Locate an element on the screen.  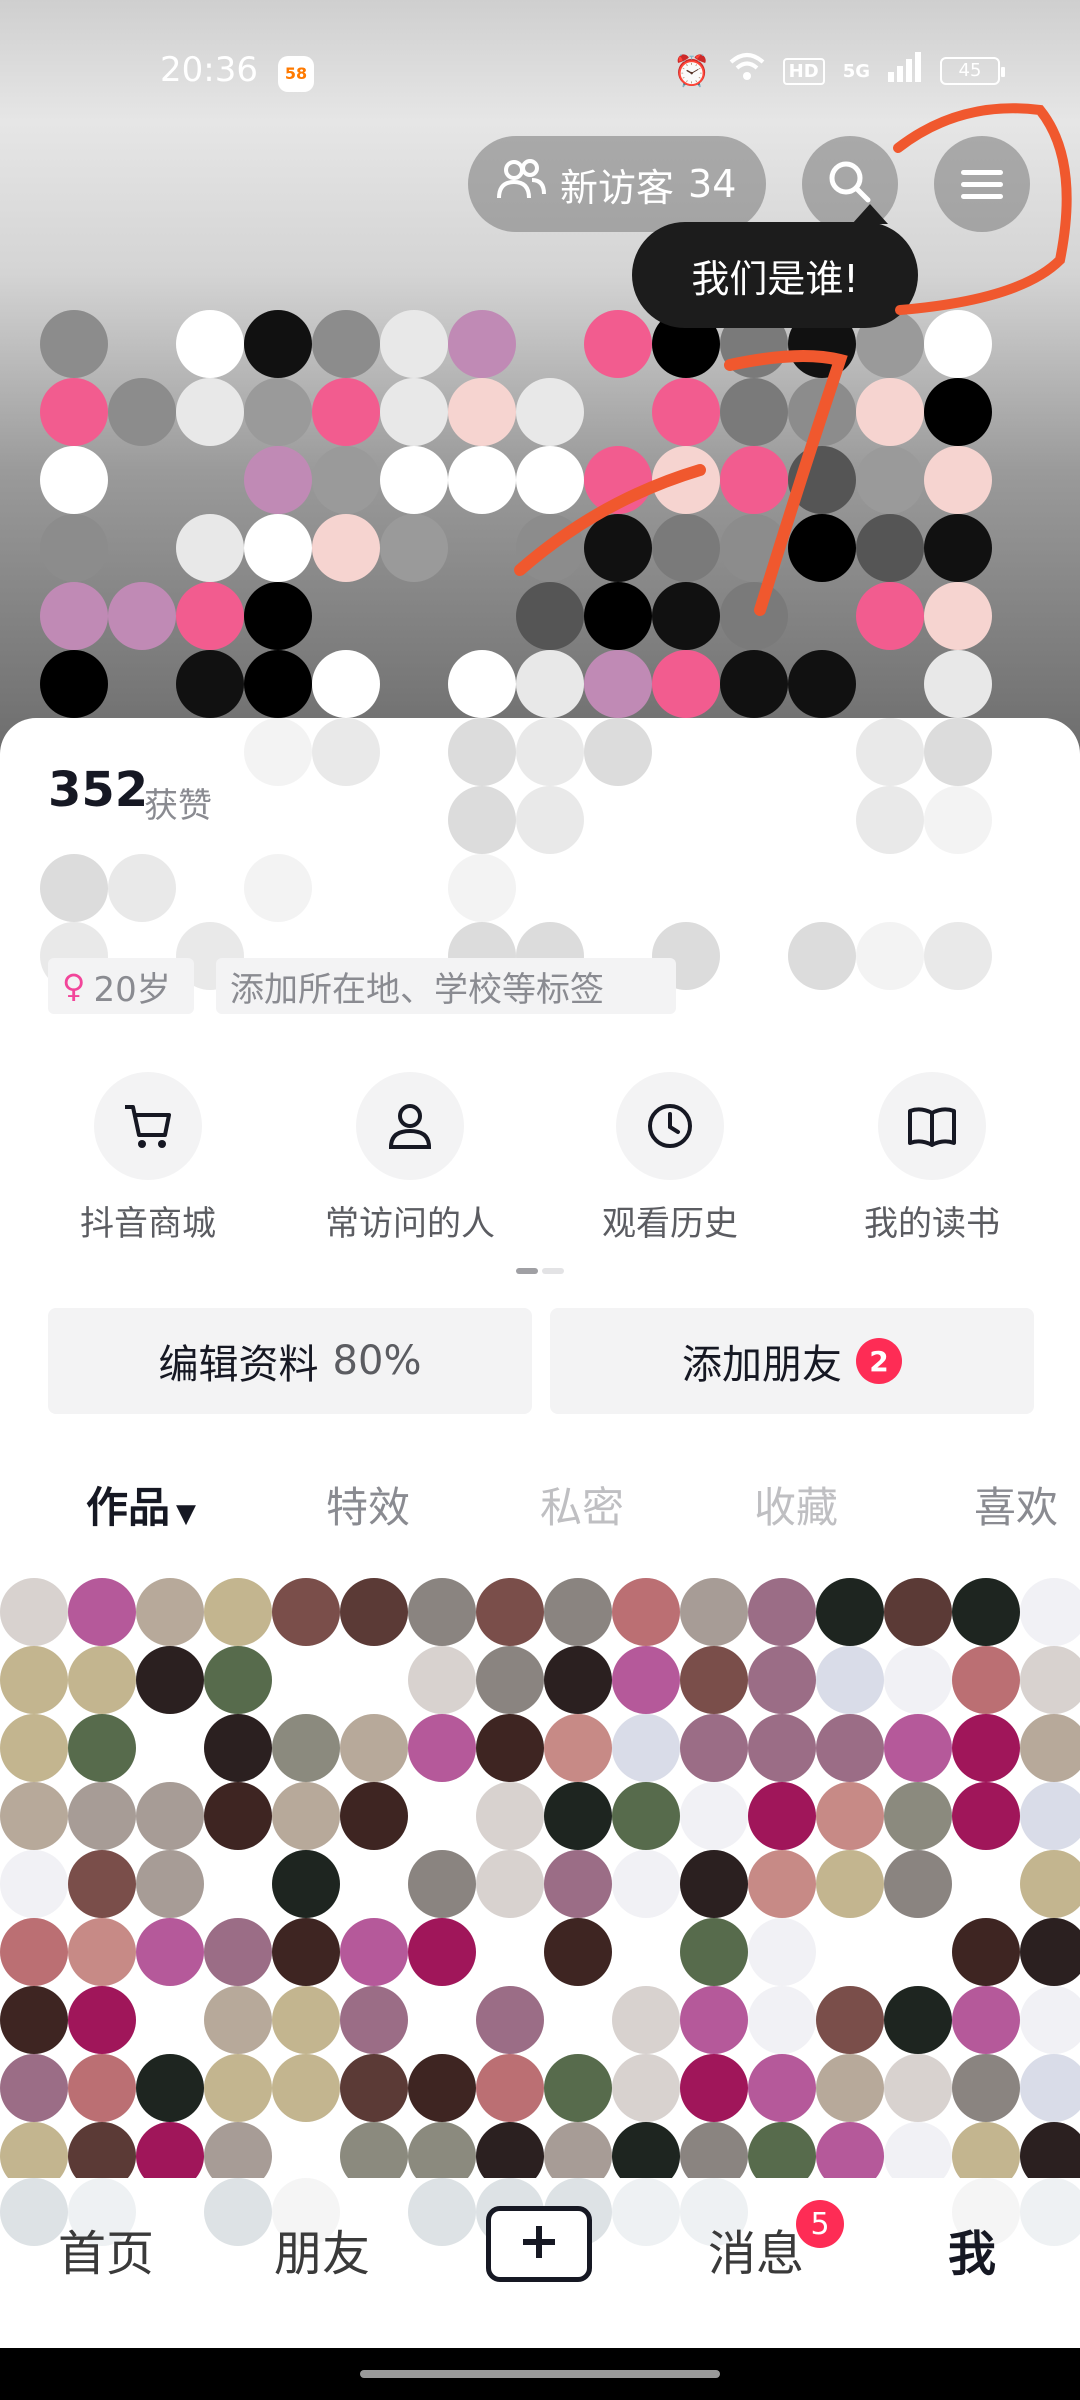
shortcut-label: 观看历史 is located at coordinates (670, 1224).